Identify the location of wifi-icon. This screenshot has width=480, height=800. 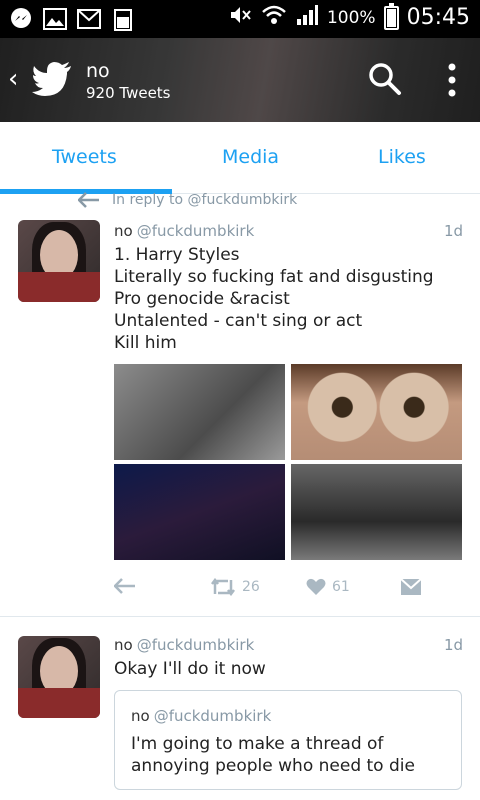
(274, 17).